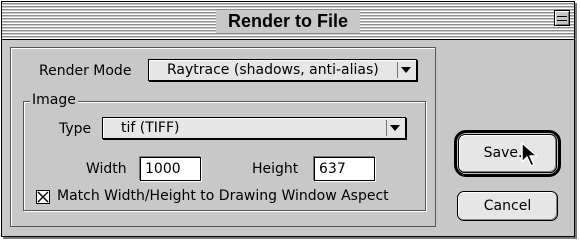  I want to click on arrow-cursor-icon, so click(529, 154).